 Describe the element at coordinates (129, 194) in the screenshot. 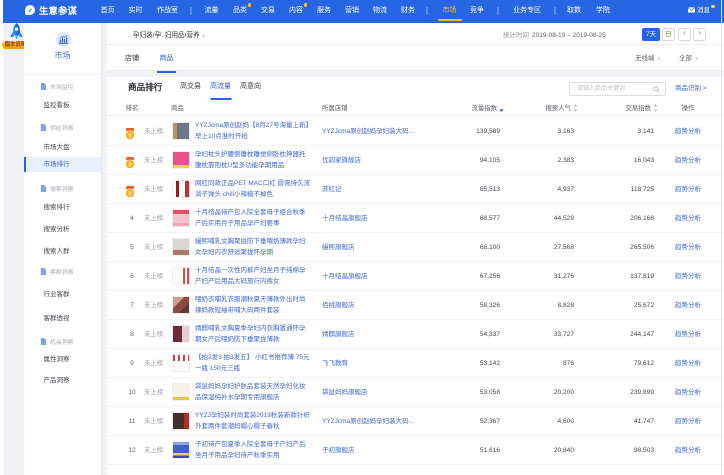

I see `svg-text: 3` at that location.